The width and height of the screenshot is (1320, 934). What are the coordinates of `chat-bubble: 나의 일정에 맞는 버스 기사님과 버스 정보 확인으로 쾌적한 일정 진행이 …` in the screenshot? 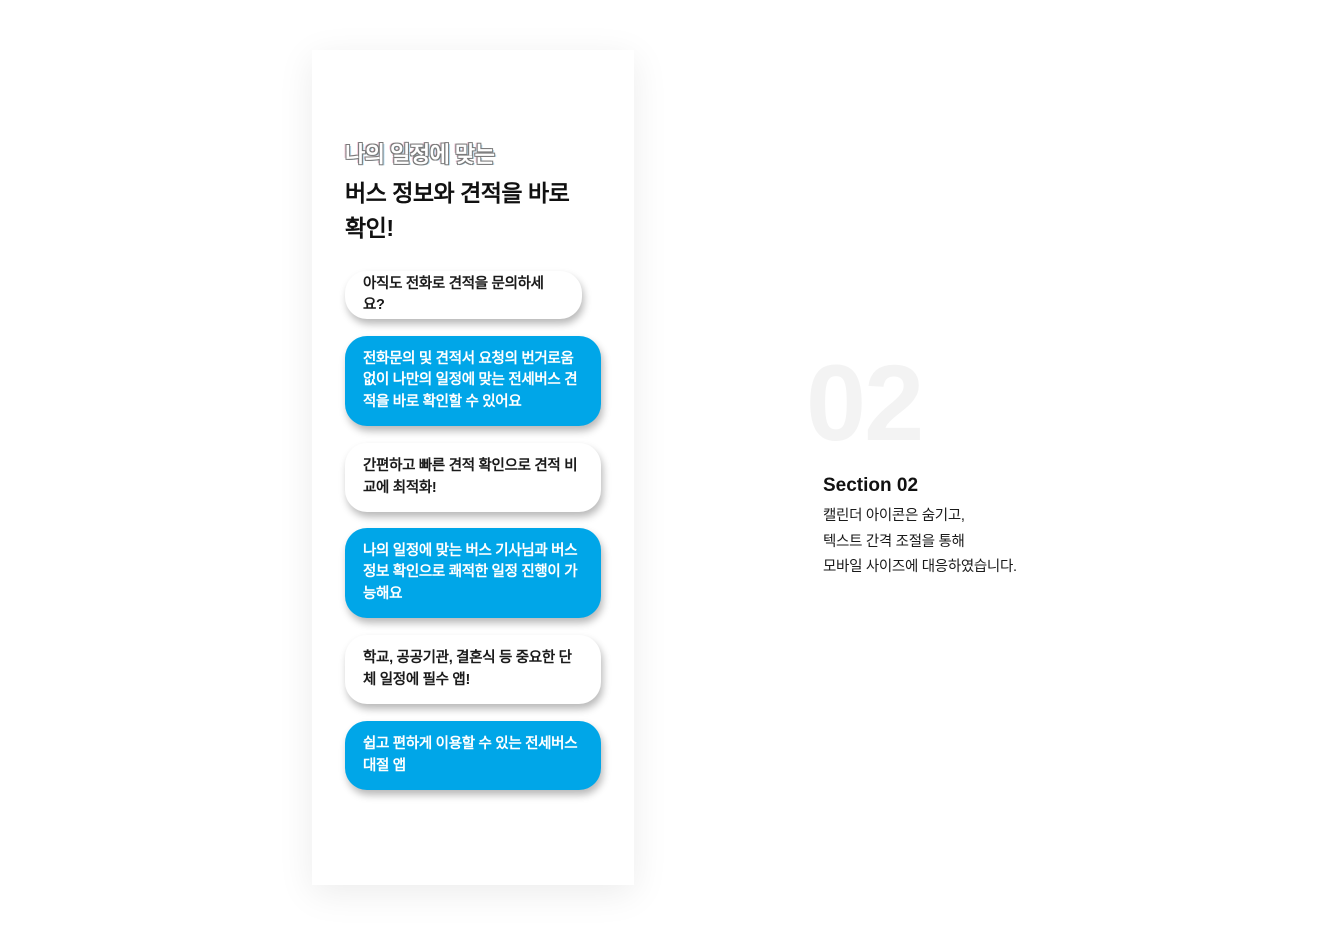 It's located at (473, 573).